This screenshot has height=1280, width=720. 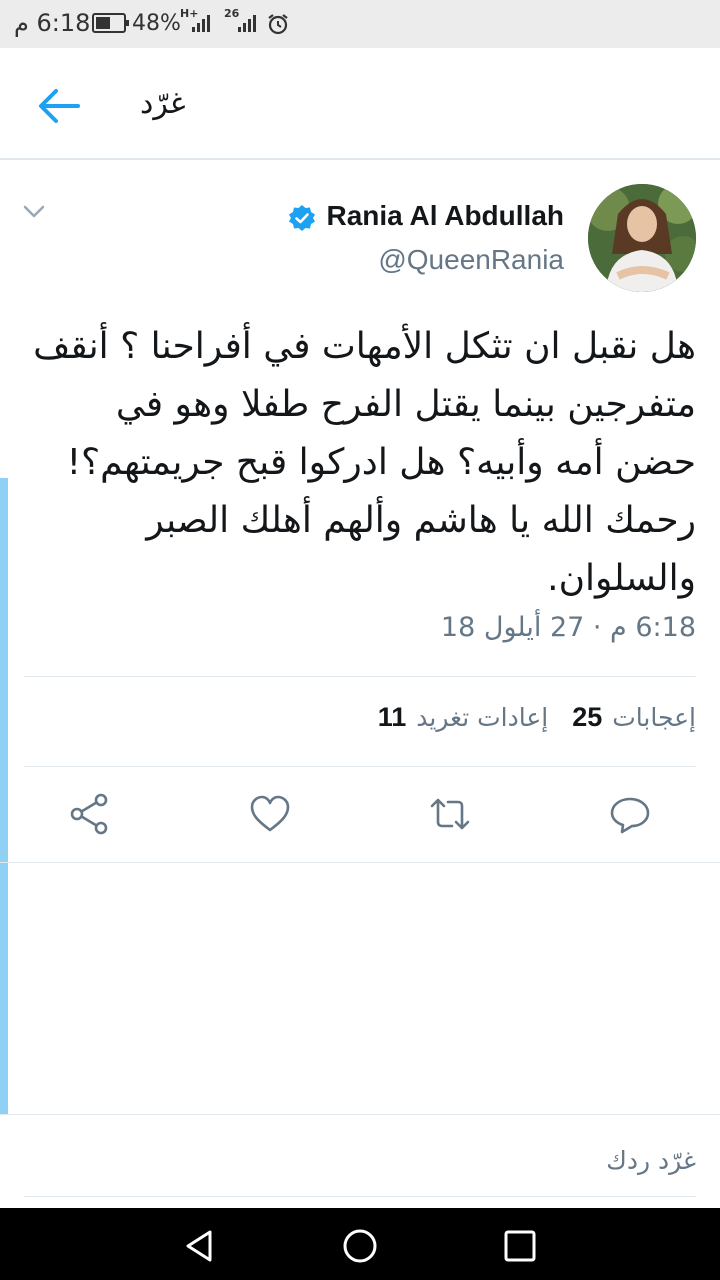 I want to click on like-icon, so click(x=270, y=813).